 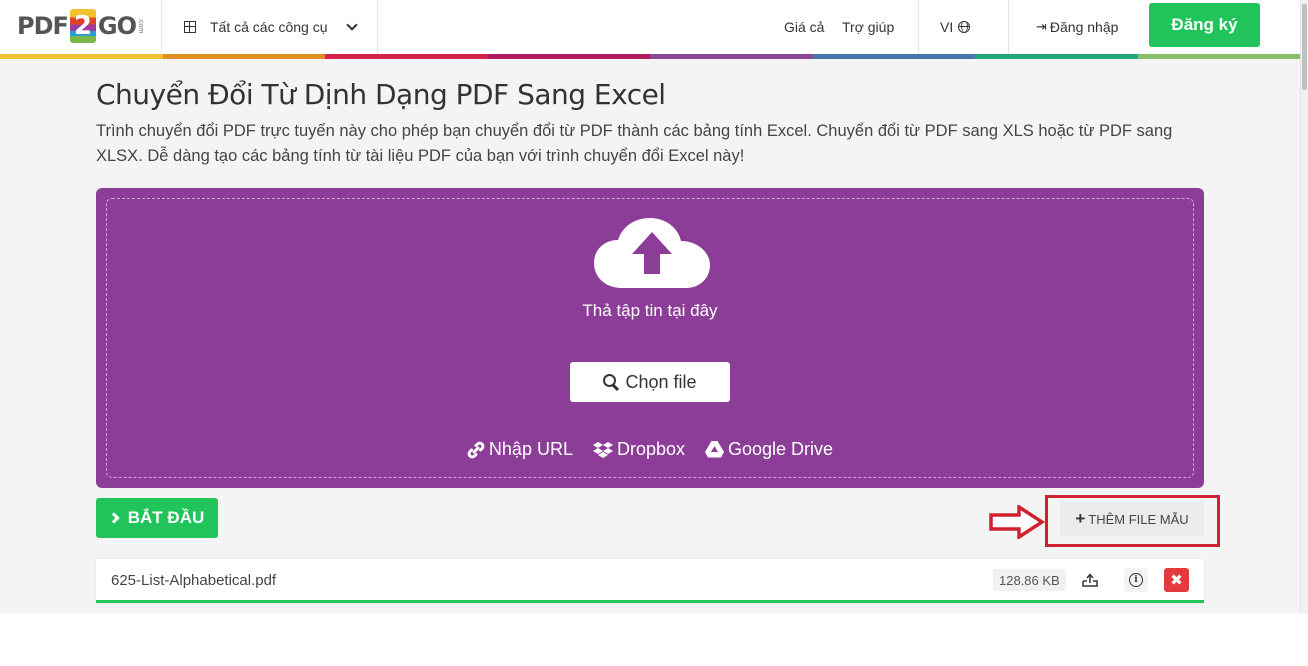 What do you see at coordinates (955, 27) in the screenshot?
I see `language-selector: VI` at bounding box center [955, 27].